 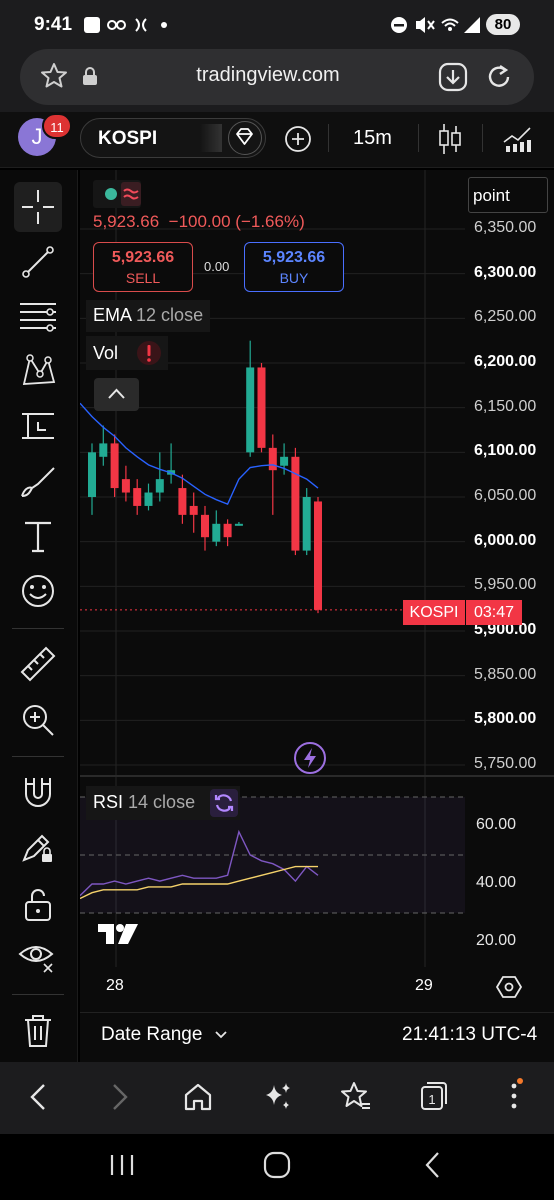 I want to click on market-status-icons, so click(x=123, y=194).